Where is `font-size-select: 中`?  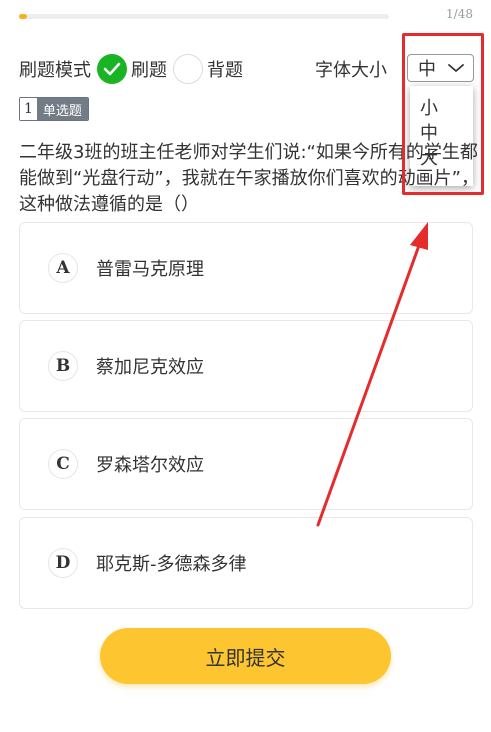
font-size-select: 中 is located at coordinates (440, 68).